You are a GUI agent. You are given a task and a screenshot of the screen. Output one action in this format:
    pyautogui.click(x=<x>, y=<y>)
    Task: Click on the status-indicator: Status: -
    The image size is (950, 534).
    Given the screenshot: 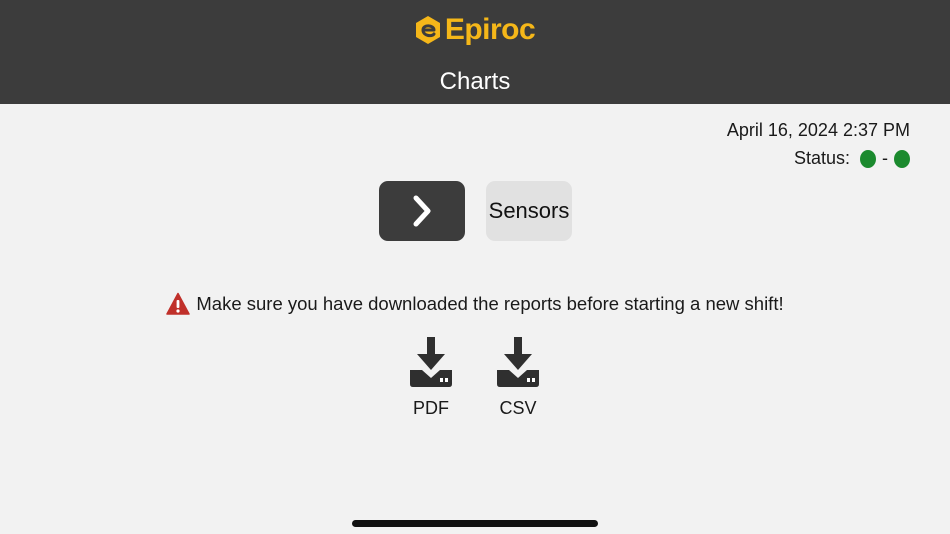 What is the action you would take?
    pyautogui.click(x=852, y=158)
    